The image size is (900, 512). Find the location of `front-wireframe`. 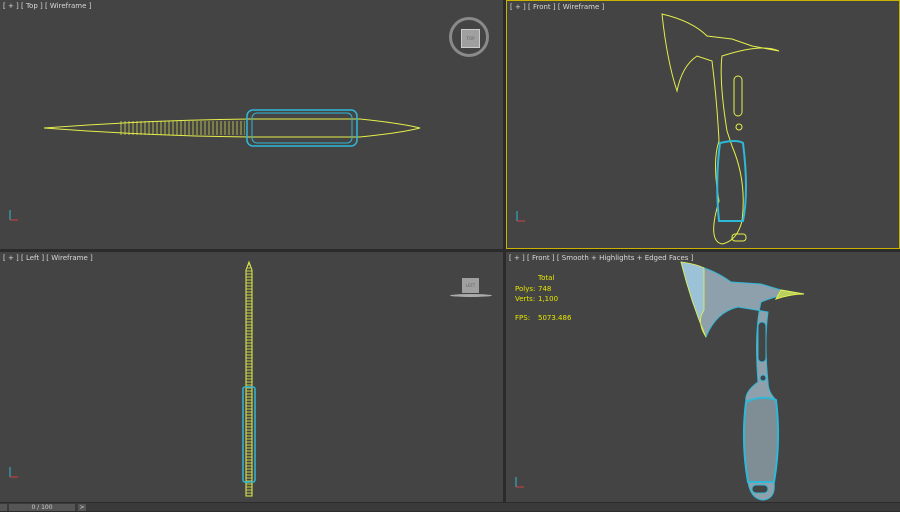

front-wireframe is located at coordinates (648, 129).